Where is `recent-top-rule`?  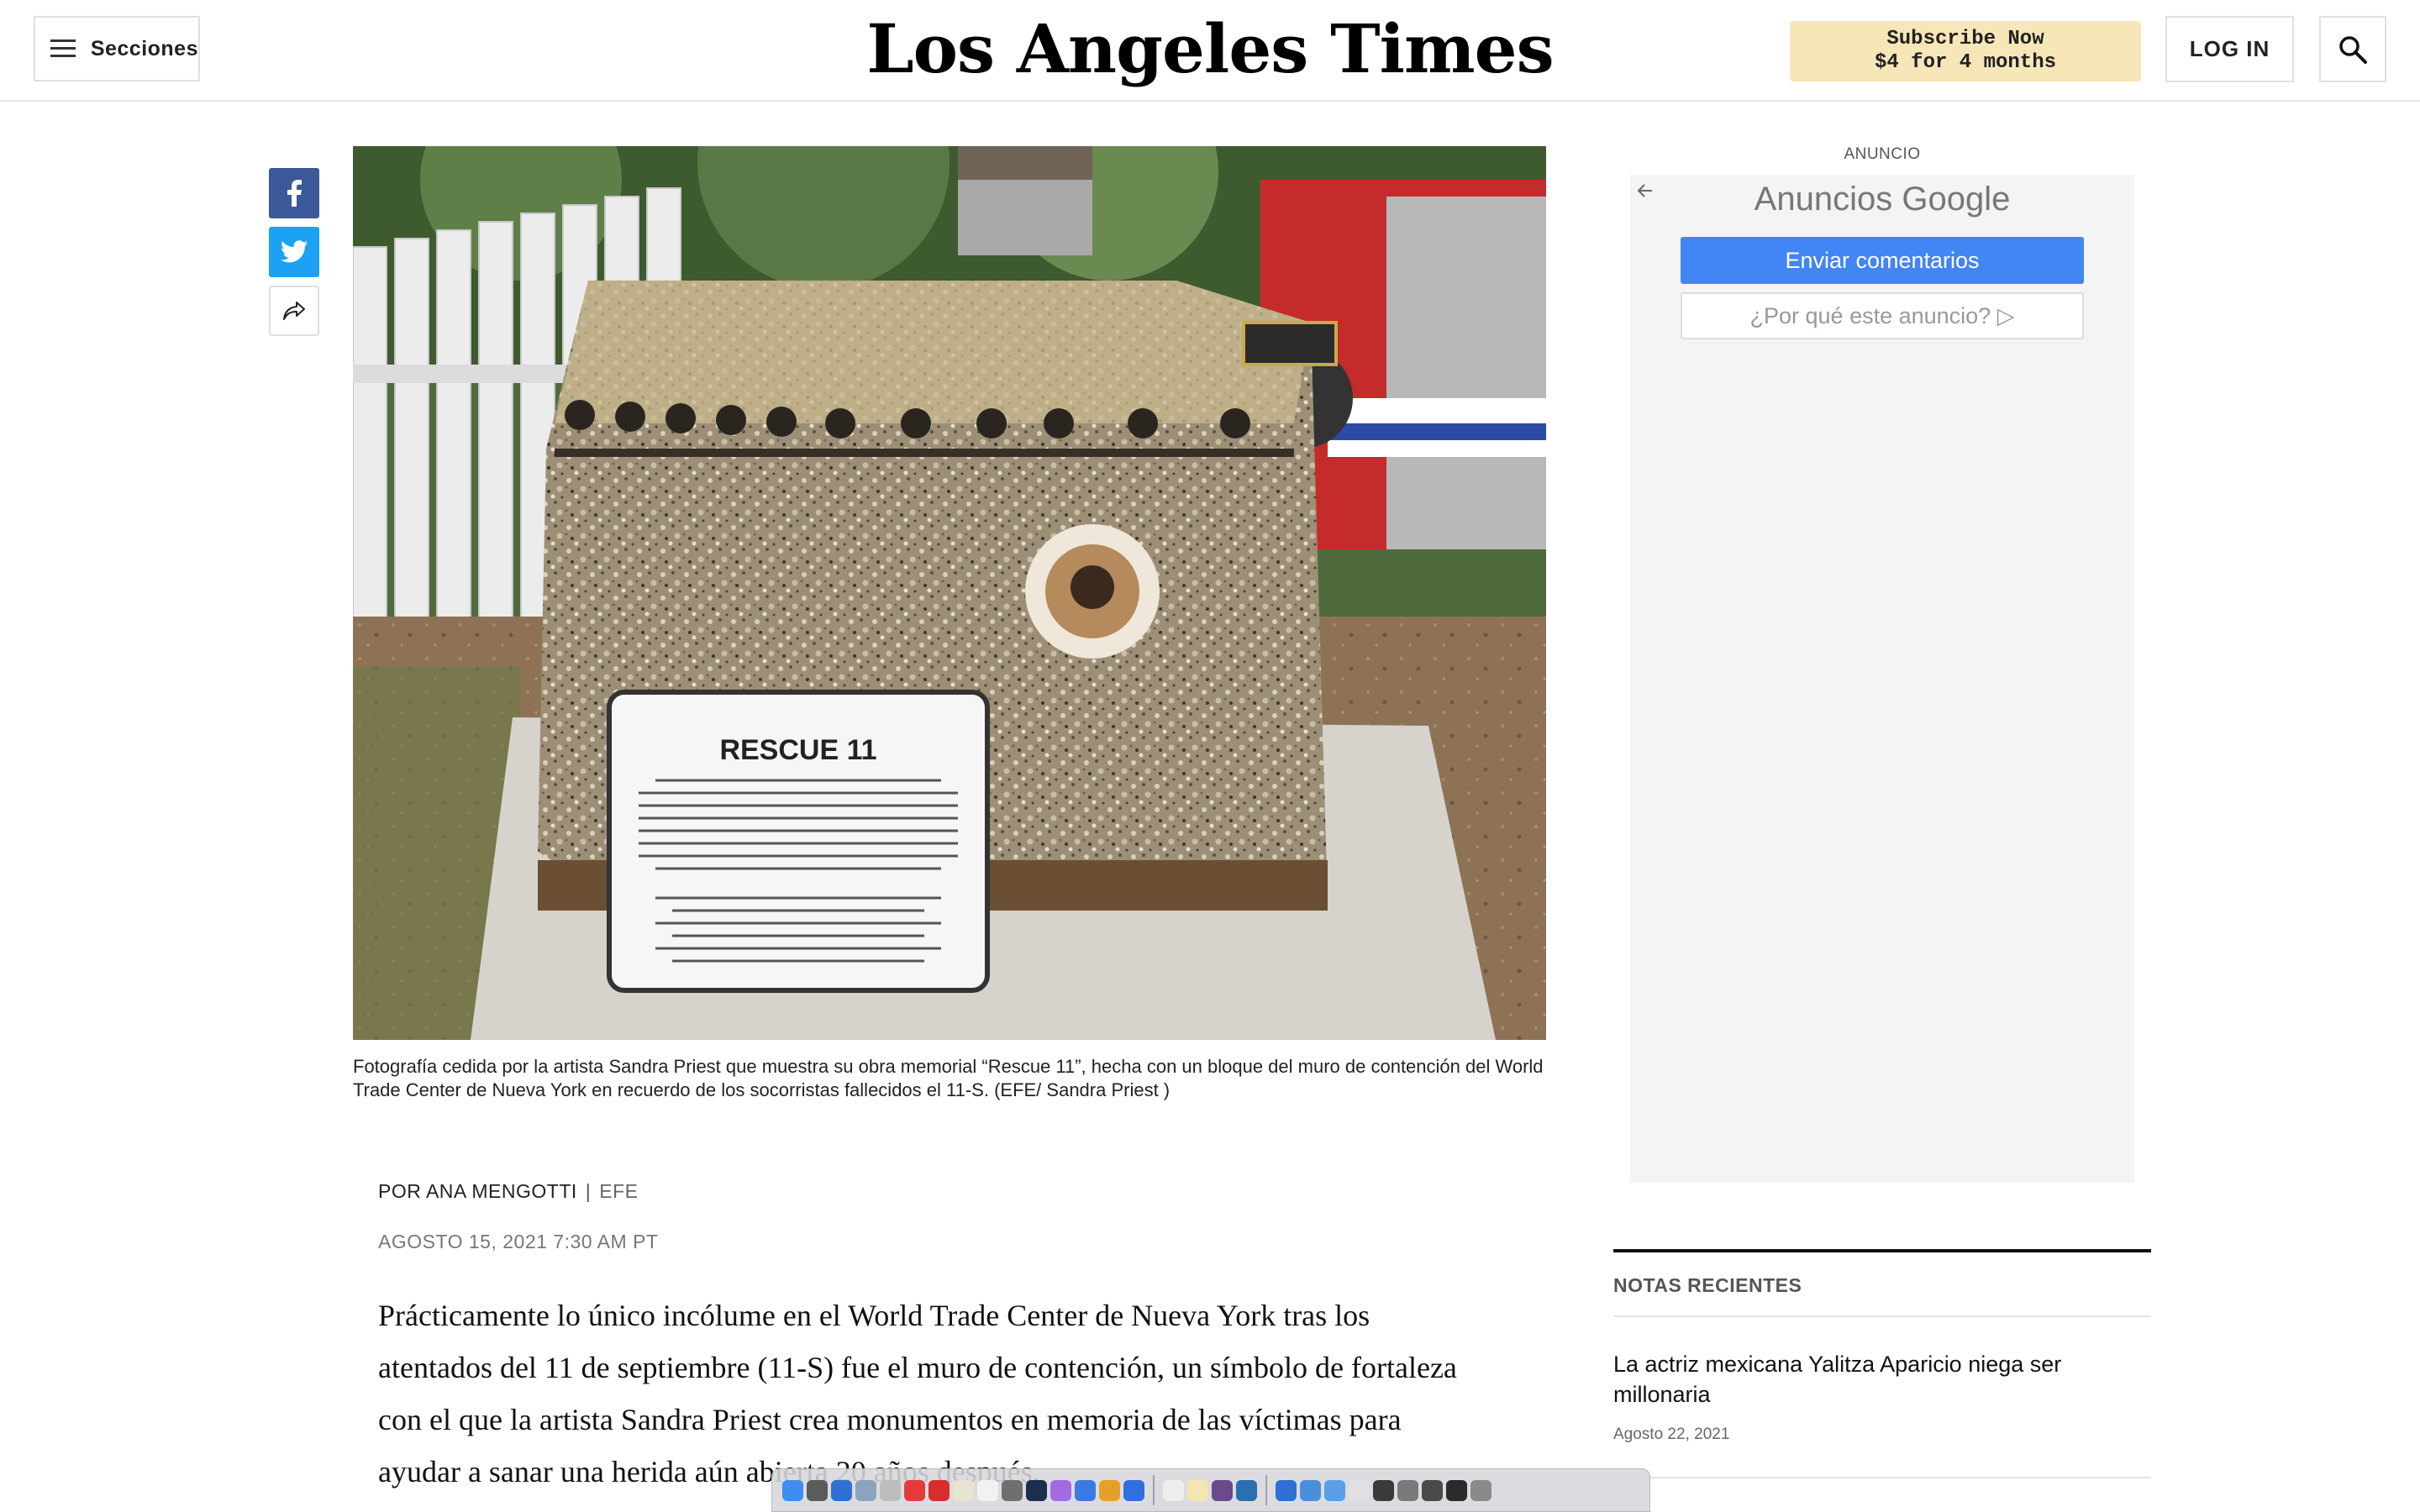 recent-top-rule is located at coordinates (1882, 1250).